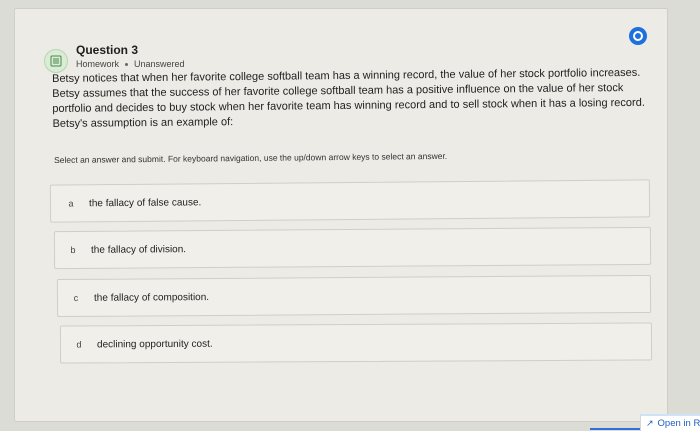 This screenshot has height=431, width=700. What do you see at coordinates (127, 64) in the screenshot?
I see `separator-dot-icon` at bounding box center [127, 64].